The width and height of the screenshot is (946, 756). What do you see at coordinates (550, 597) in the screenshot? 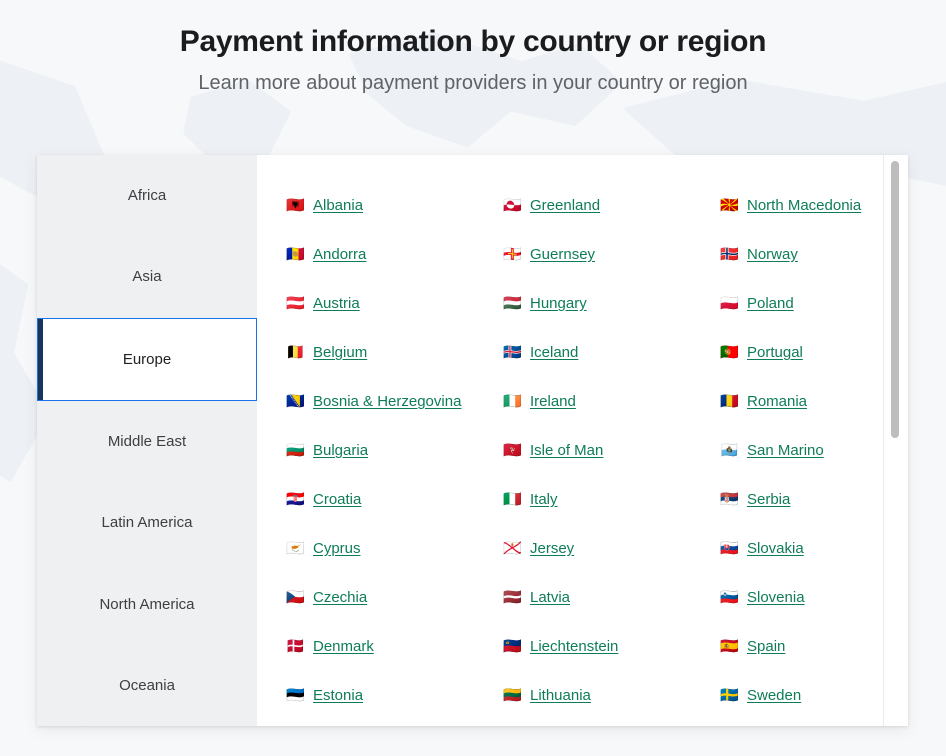
I see `country-link: Latvia` at bounding box center [550, 597].